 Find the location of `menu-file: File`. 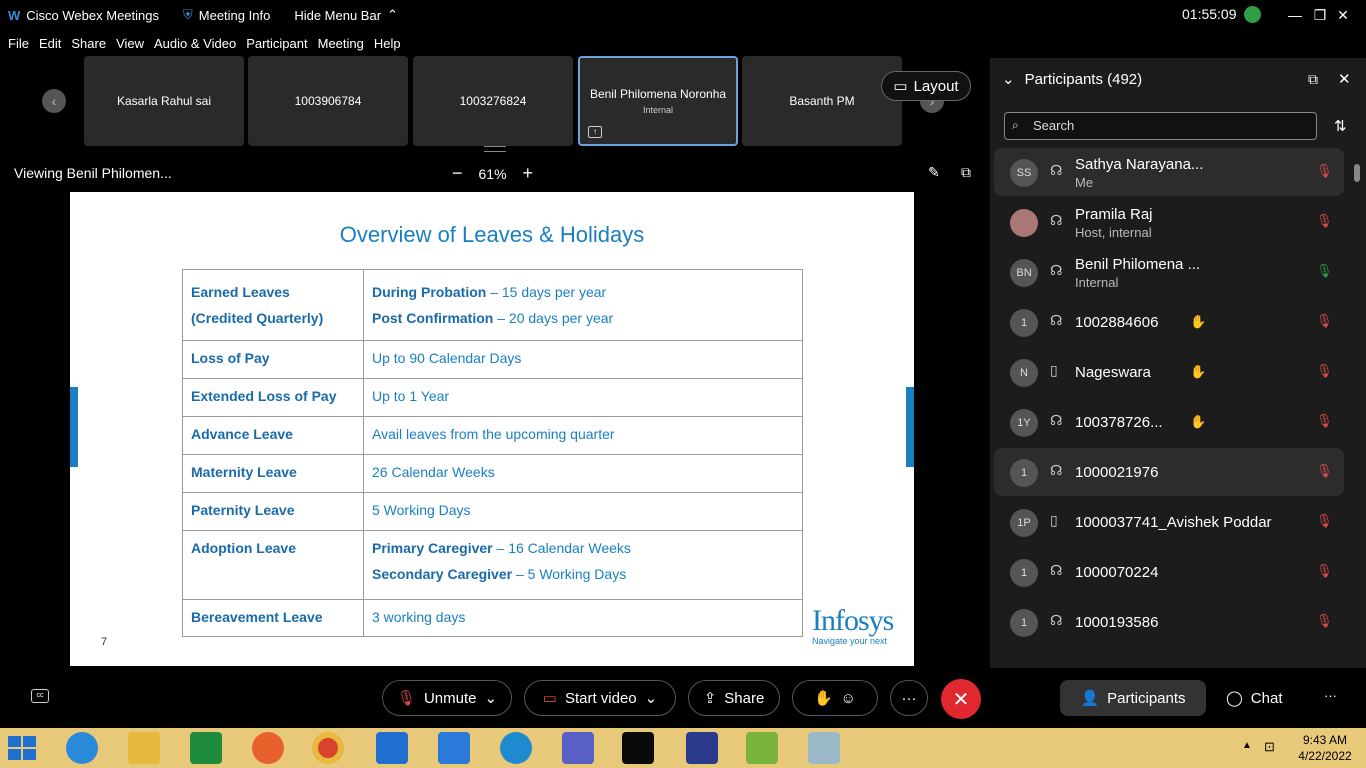

menu-file: File is located at coordinates (18, 44).